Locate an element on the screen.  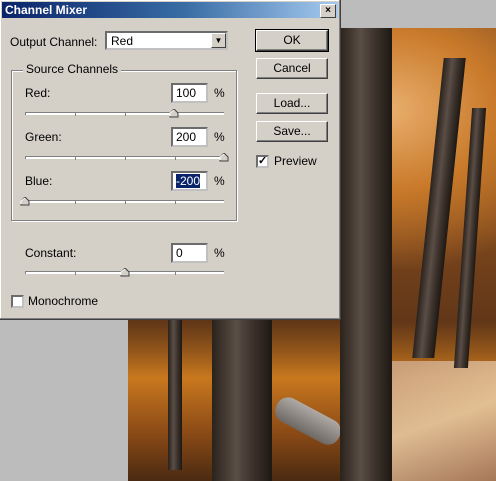
output-channel-value: Red is located at coordinates (122, 41).